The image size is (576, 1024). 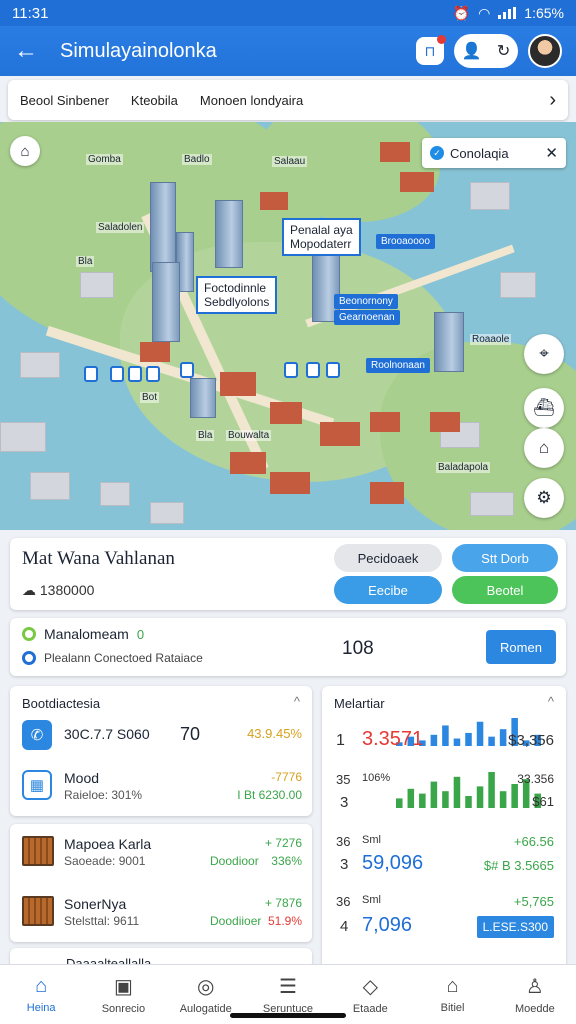 I want to click on map-filter-chip: ✓ Conolaqia ✕, so click(x=494, y=153).